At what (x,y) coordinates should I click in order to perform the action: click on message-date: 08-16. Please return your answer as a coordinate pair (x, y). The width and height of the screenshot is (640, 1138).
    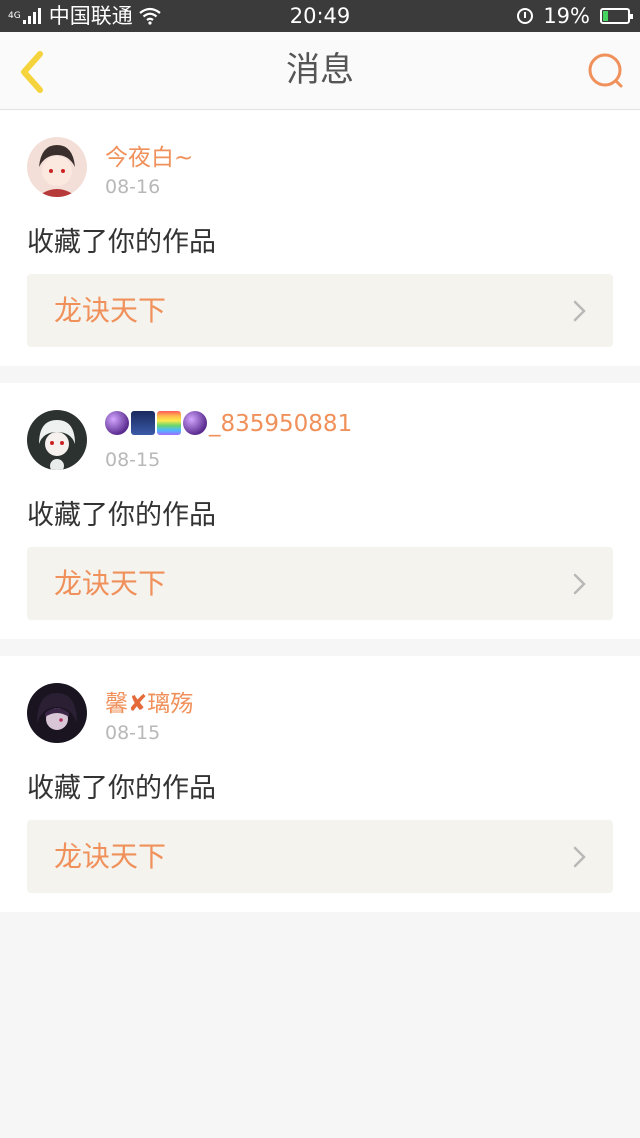
    Looking at the image, I should click on (133, 187).